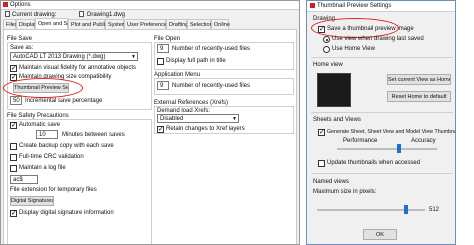  Describe the element at coordinates (66, 146) in the screenshot. I see `backup-copy-label: Create backup copy with each save` at that location.